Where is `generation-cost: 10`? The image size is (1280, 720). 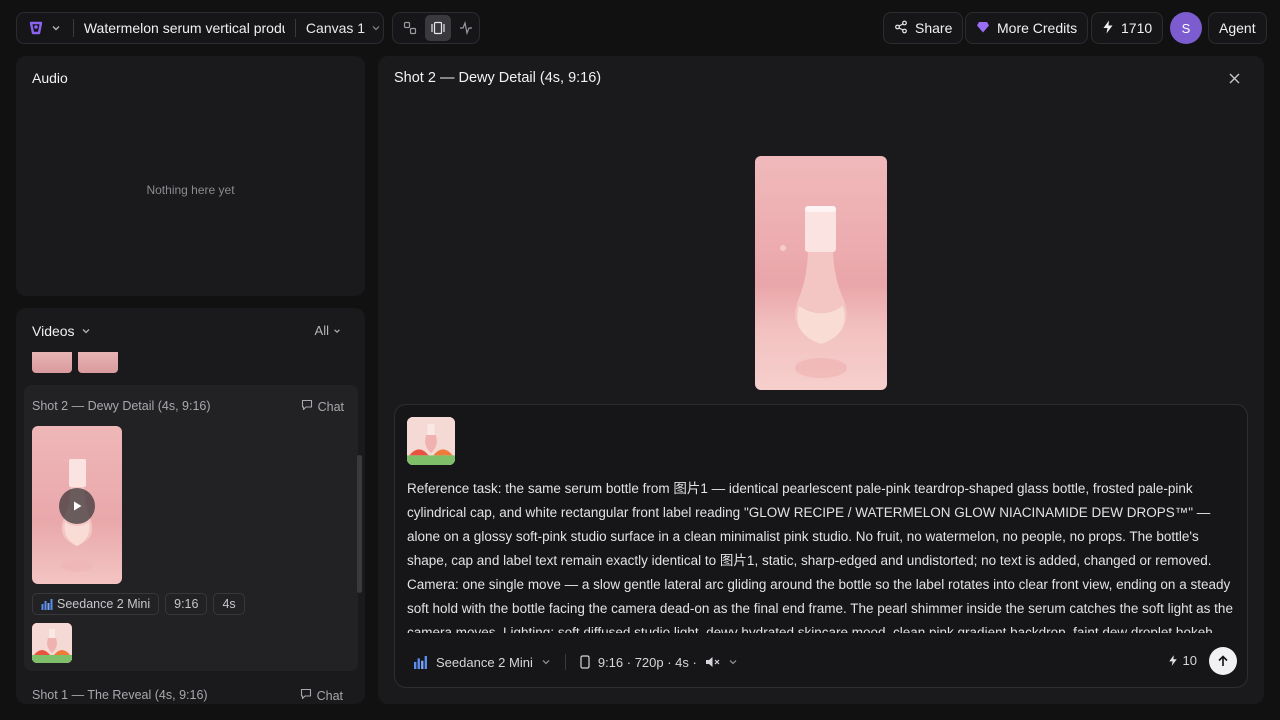 generation-cost: 10 is located at coordinates (1182, 660).